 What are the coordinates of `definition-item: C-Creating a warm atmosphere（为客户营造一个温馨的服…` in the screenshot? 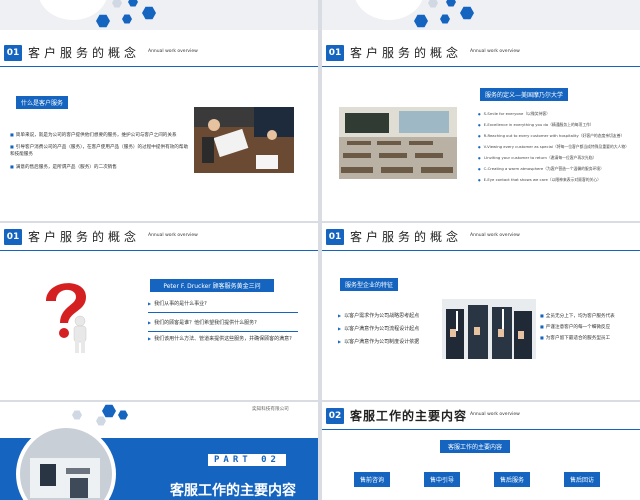 It's located at (541, 169).